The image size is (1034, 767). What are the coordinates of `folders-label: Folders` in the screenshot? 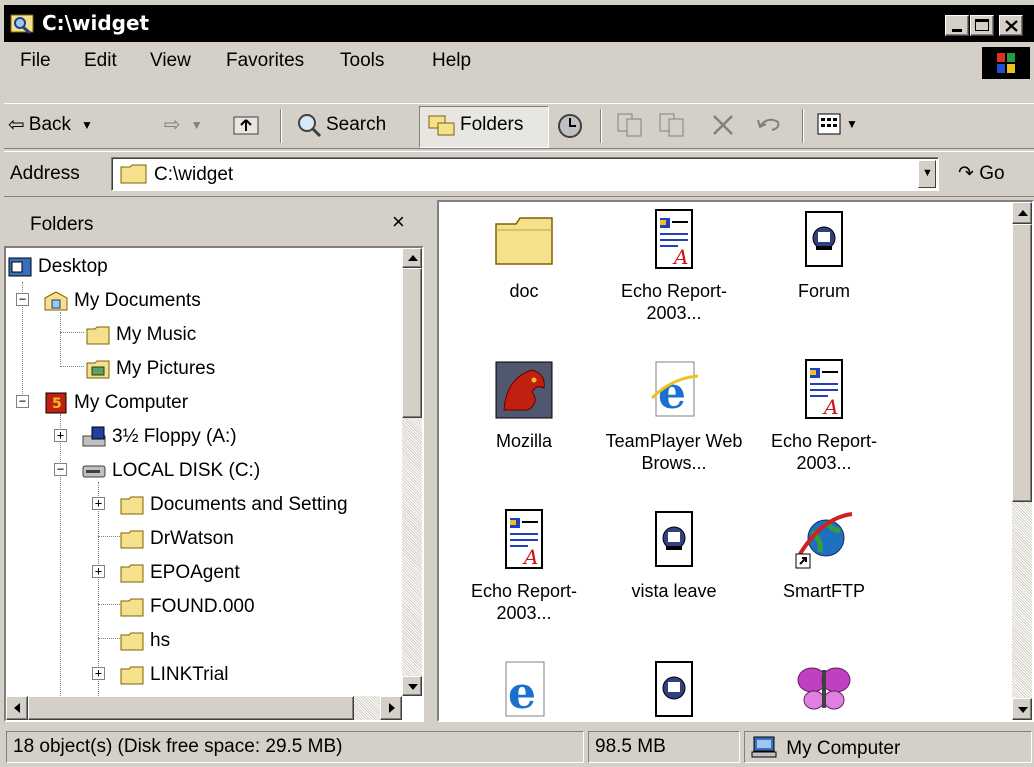 It's located at (492, 124).